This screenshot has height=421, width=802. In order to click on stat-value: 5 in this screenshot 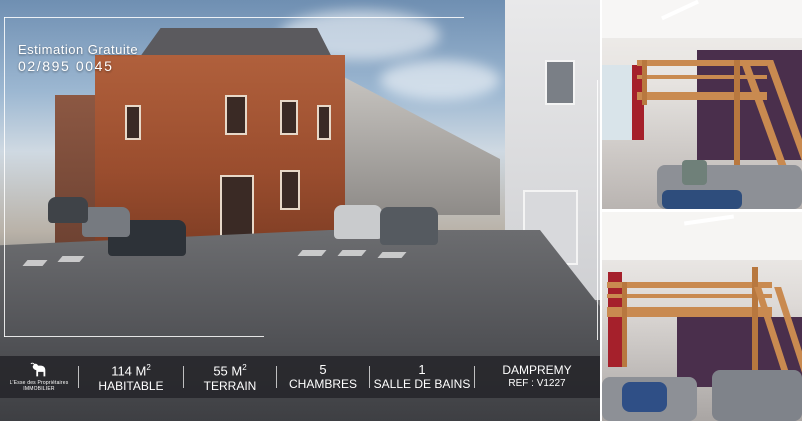, I will do `click(323, 369)`.